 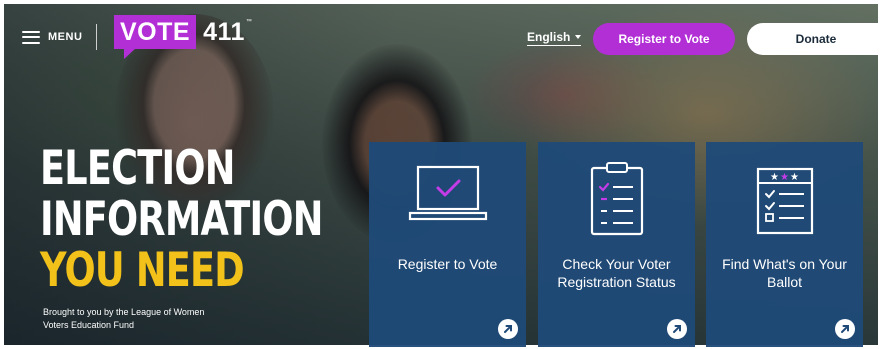 What do you see at coordinates (65, 37) in the screenshot?
I see `menu-label: MENU` at bounding box center [65, 37].